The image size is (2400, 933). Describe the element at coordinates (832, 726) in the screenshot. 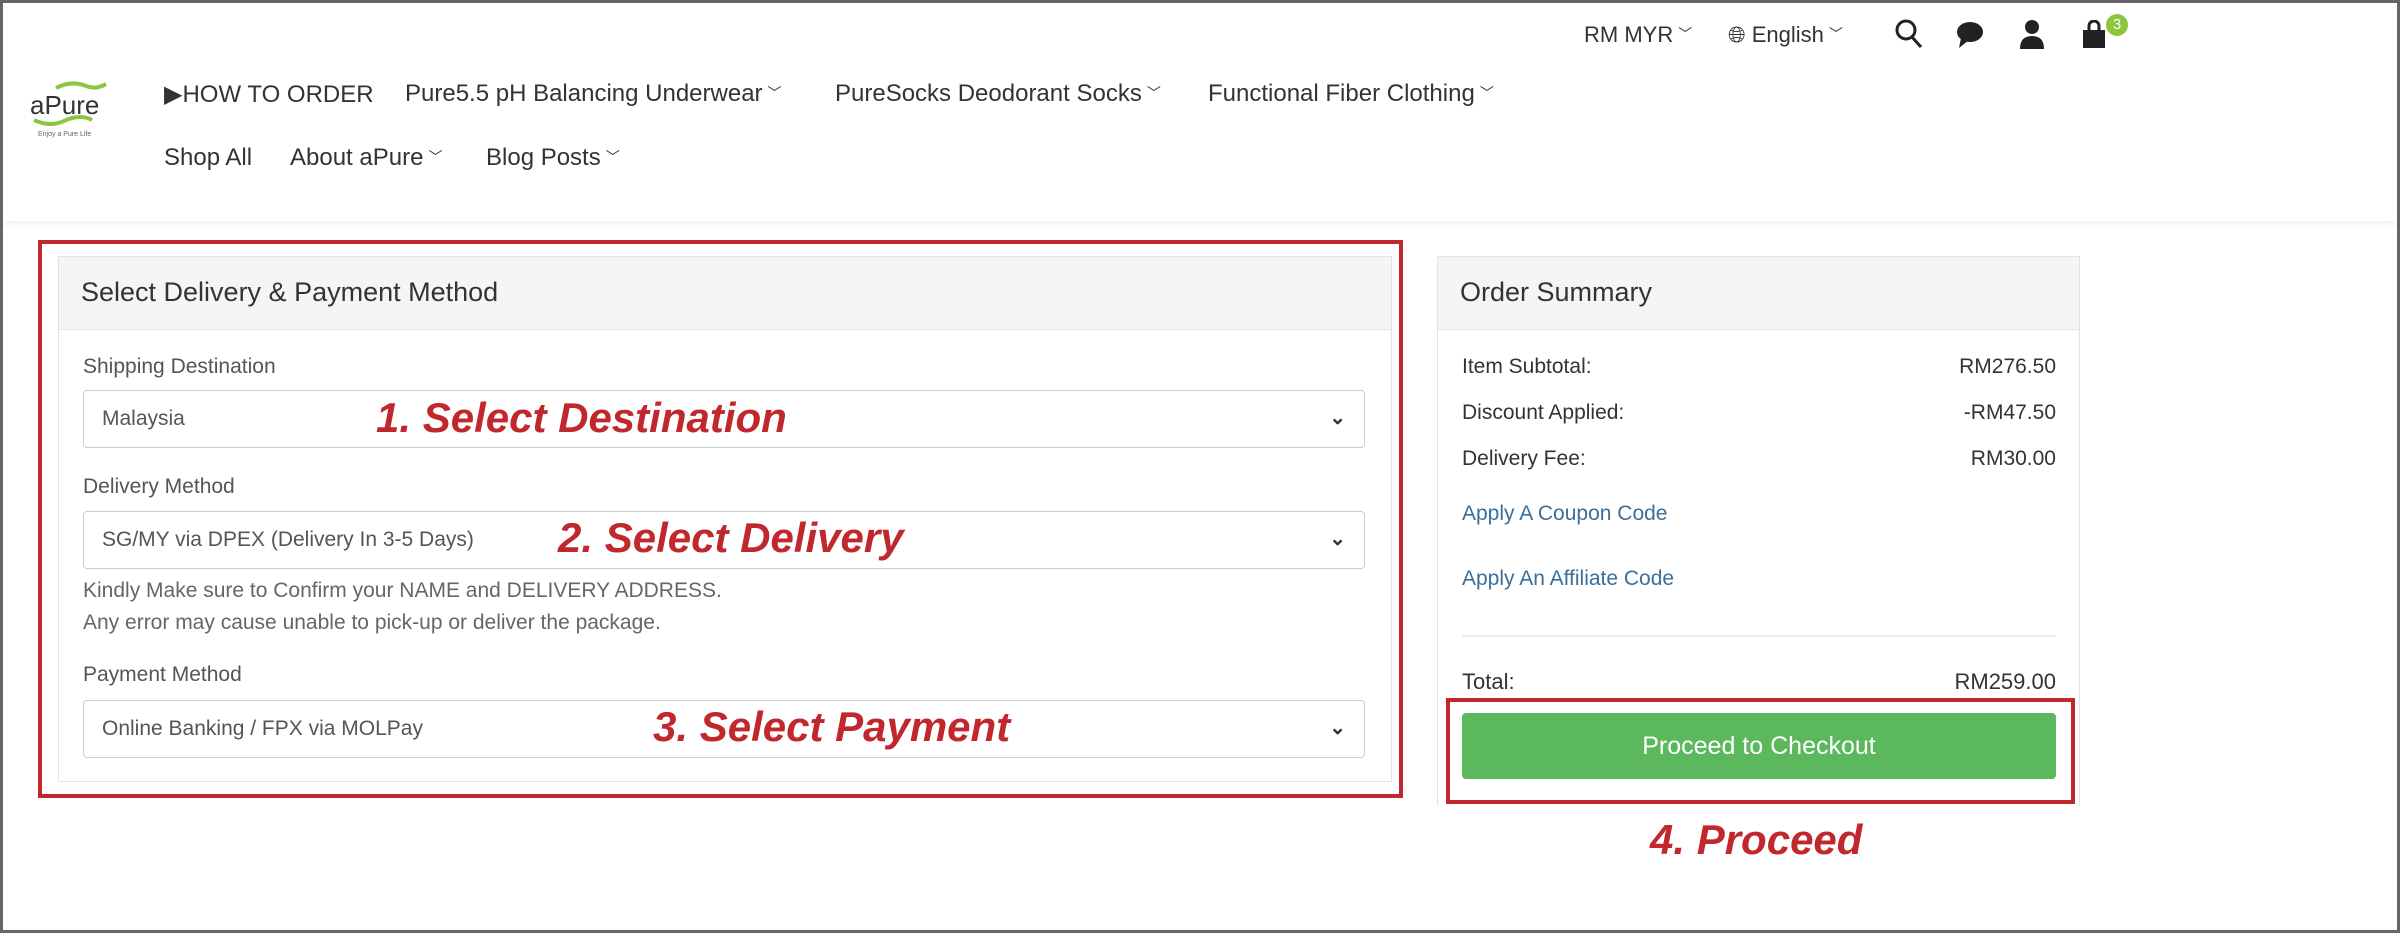

I see `annotation-step3: 3. Select Payment` at that location.